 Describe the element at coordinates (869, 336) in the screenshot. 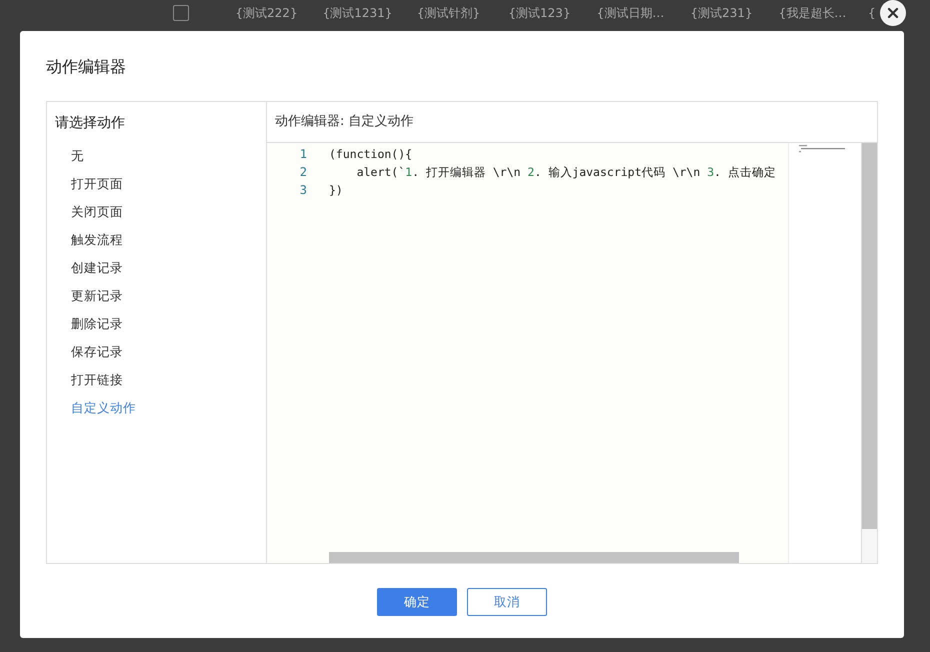

I see `vertical-scrollbar` at that location.